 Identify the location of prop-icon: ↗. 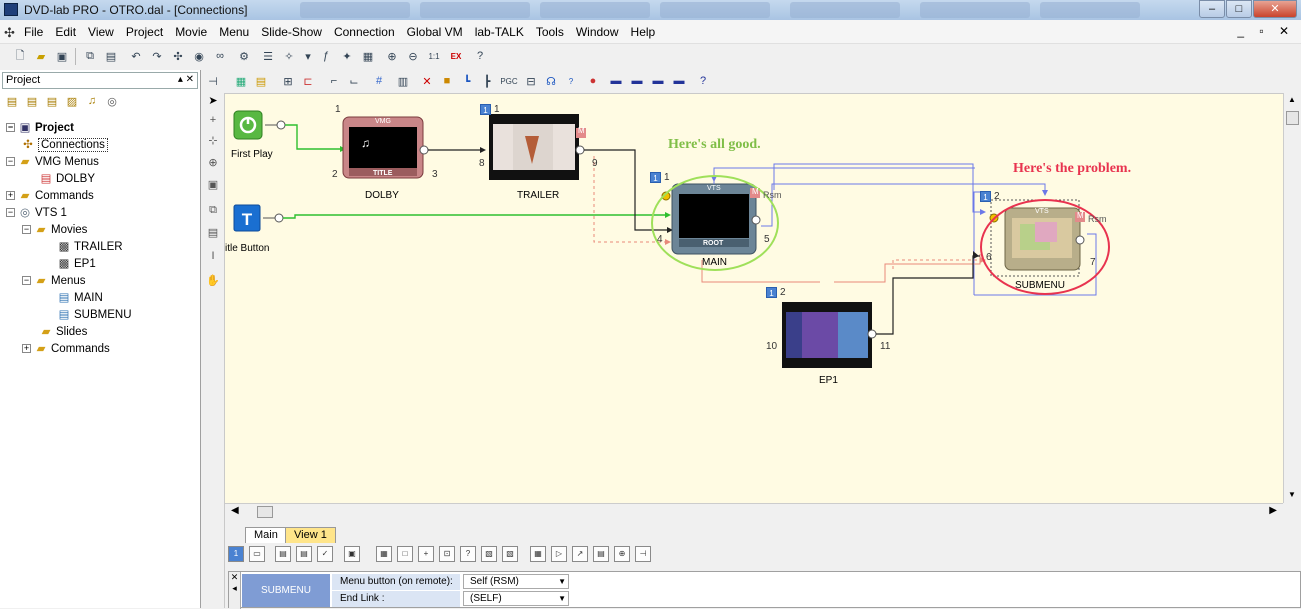
(580, 554).